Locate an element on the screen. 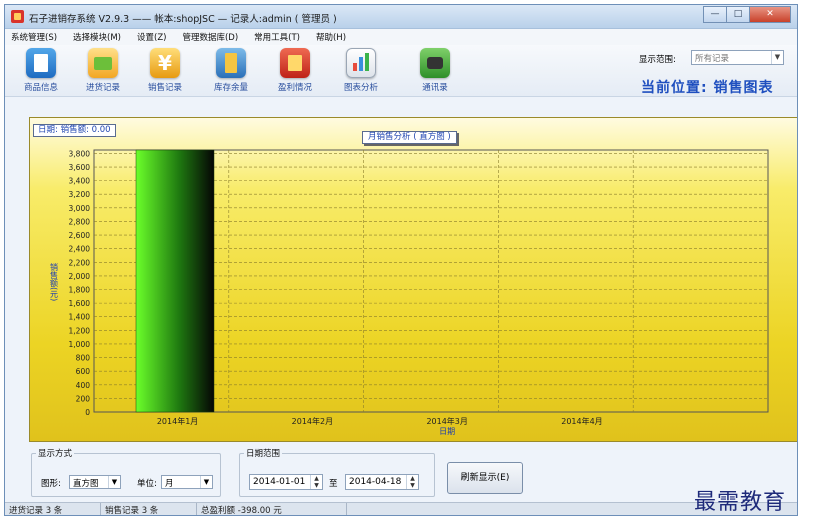  toolbar: 商品信息 进货记录 销售记录 库存余量 盈利情况 图表分析 is located at coordinates (401, 71).